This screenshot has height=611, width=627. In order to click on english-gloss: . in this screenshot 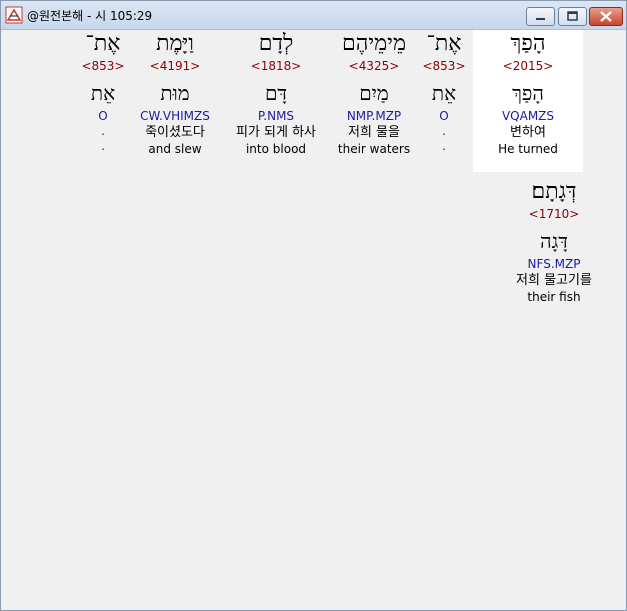, I will do `click(103, 146)`.